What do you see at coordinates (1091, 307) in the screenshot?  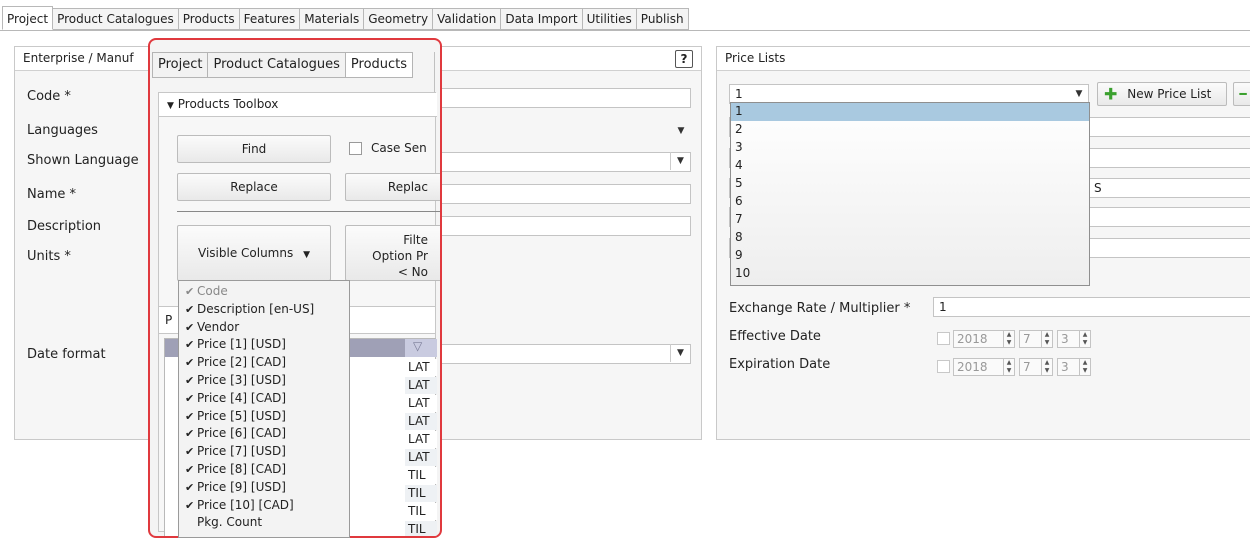 I see `exchange-rate-input: 1` at bounding box center [1091, 307].